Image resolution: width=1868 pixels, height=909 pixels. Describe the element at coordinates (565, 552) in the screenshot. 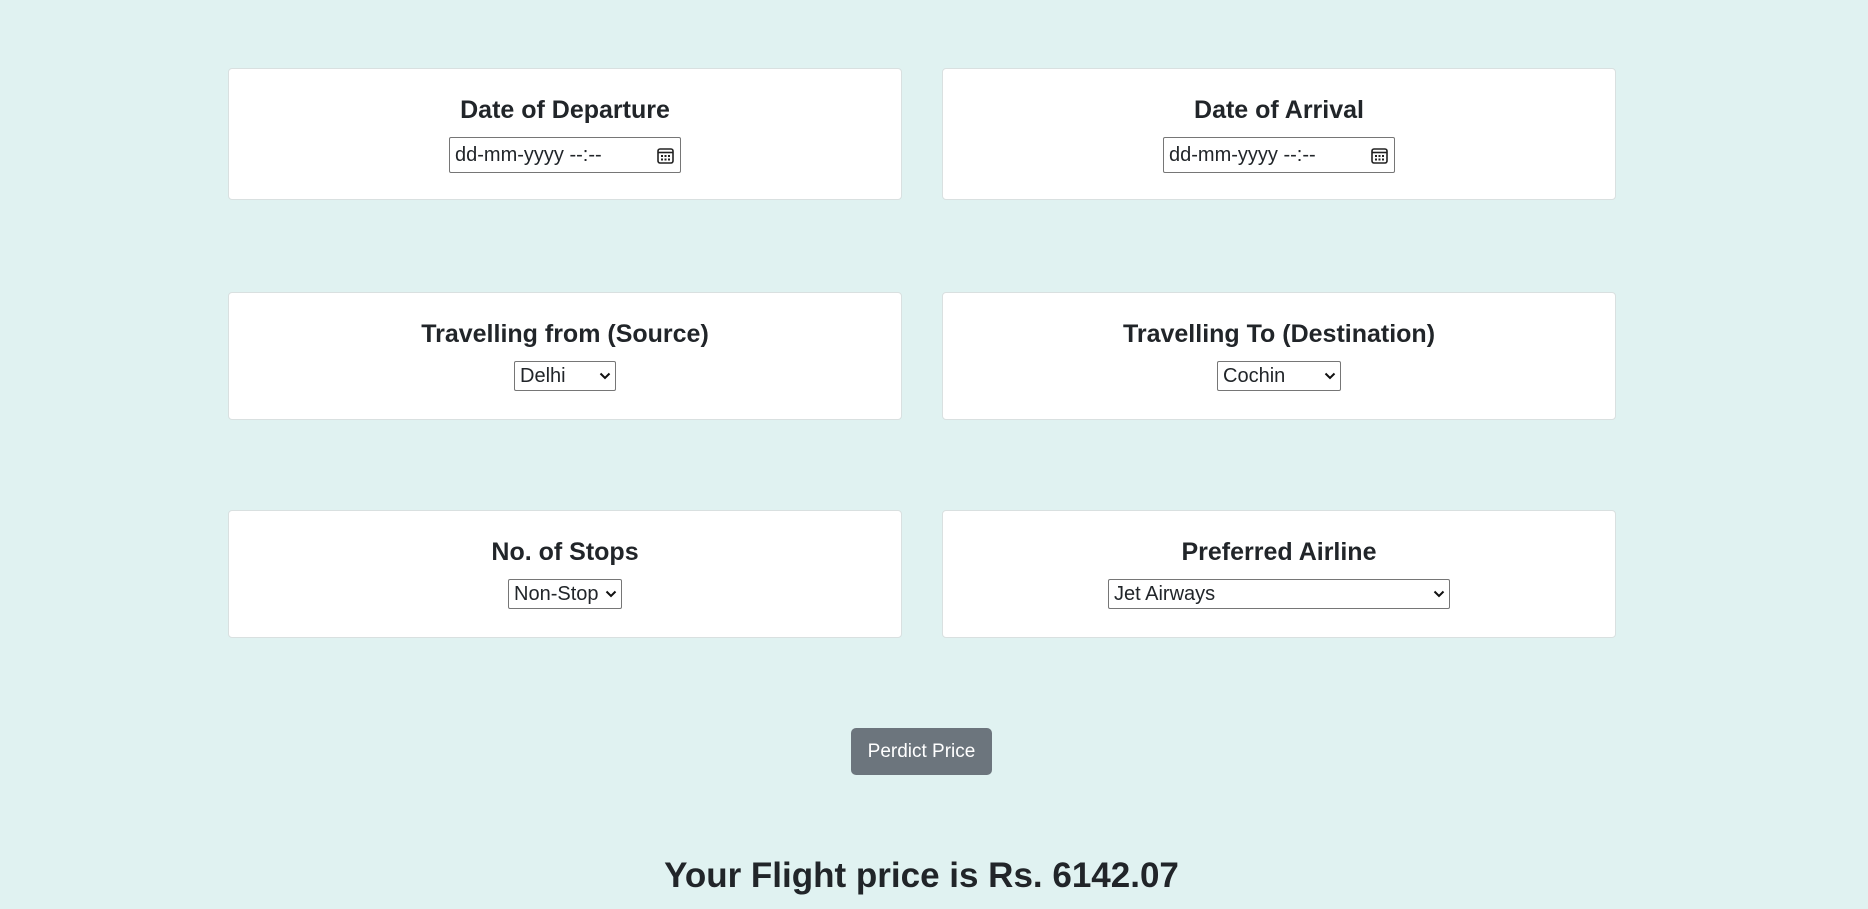

I see `stops-label: No. of Stops` at that location.